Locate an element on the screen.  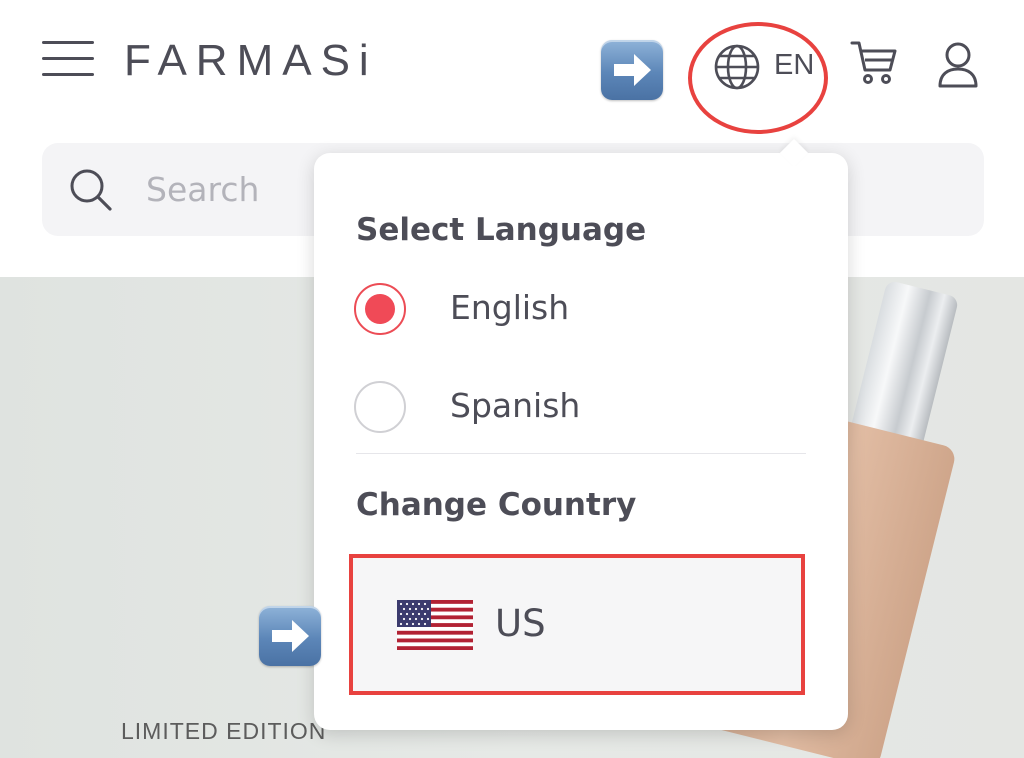
language-option-english: English is located at coordinates (564, 308).